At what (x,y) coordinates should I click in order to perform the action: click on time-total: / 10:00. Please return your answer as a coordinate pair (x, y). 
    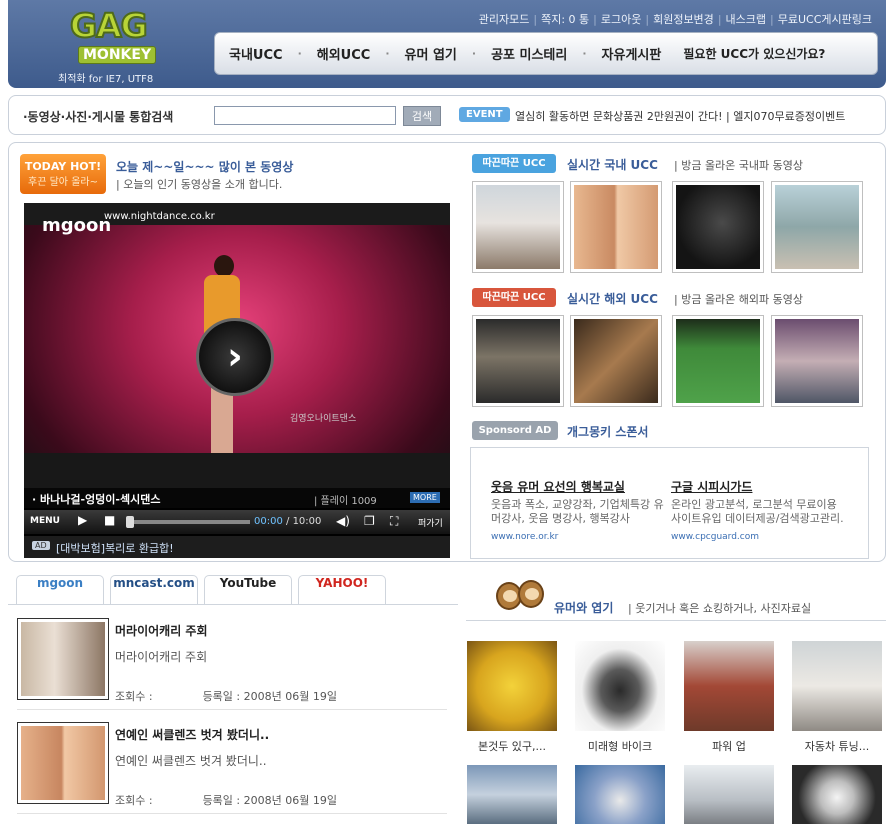
    Looking at the image, I should click on (304, 521).